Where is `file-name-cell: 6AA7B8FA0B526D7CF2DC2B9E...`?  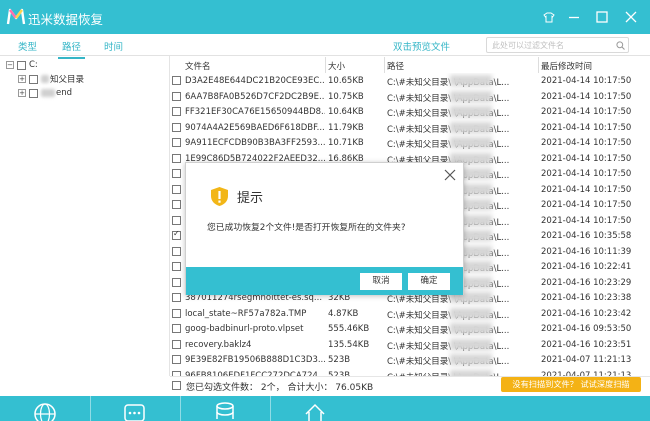
file-name-cell: 6AA7B8FA0B526D7CF2DC2B9E... is located at coordinates (255, 96).